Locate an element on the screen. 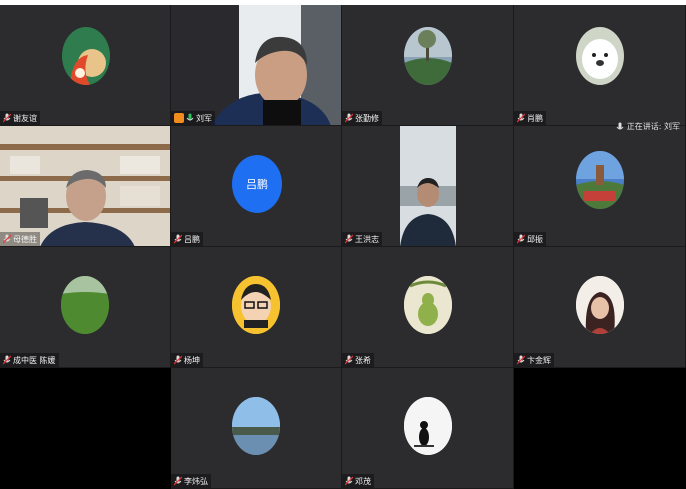 This screenshot has height=489, width=686. name-label: 成中医 陈媛 is located at coordinates (29, 360).